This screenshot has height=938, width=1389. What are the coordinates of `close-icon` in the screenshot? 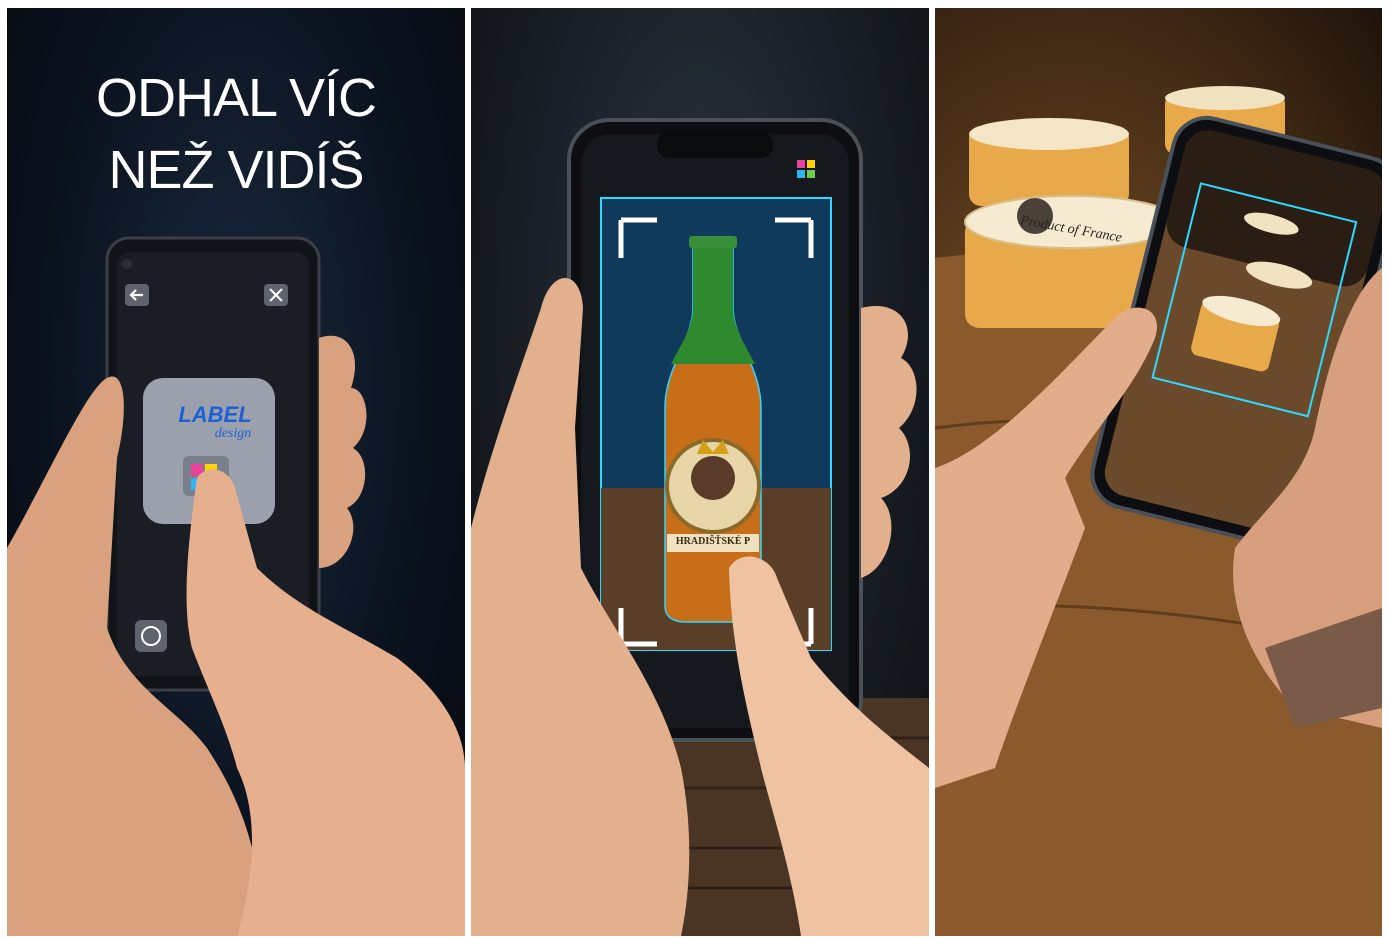 It's located at (276, 295).